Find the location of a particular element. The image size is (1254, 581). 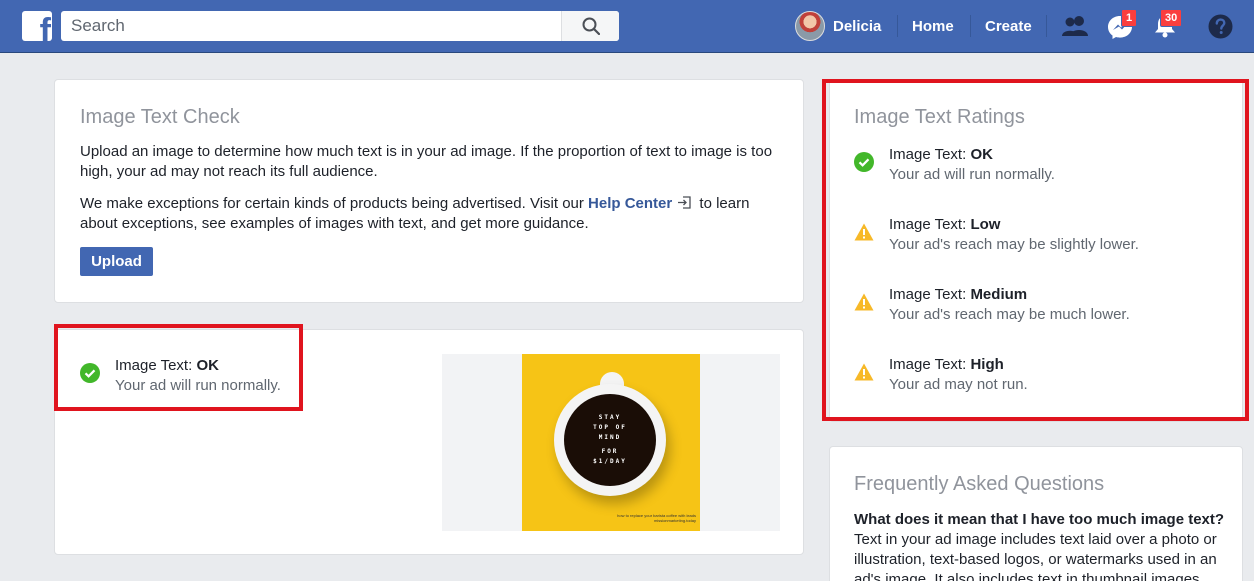

notifications-badge: 30 is located at coordinates (1171, 18).